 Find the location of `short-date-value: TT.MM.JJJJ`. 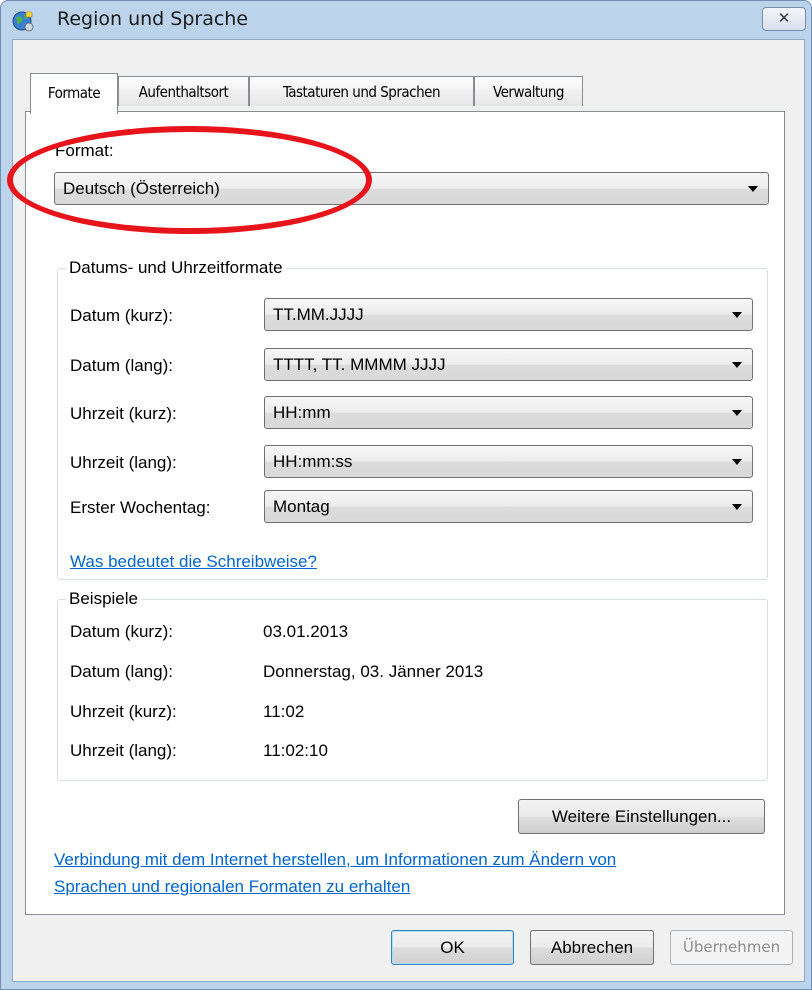

short-date-value: TT.MM.JJJJ is located at coordinates (318, 314).